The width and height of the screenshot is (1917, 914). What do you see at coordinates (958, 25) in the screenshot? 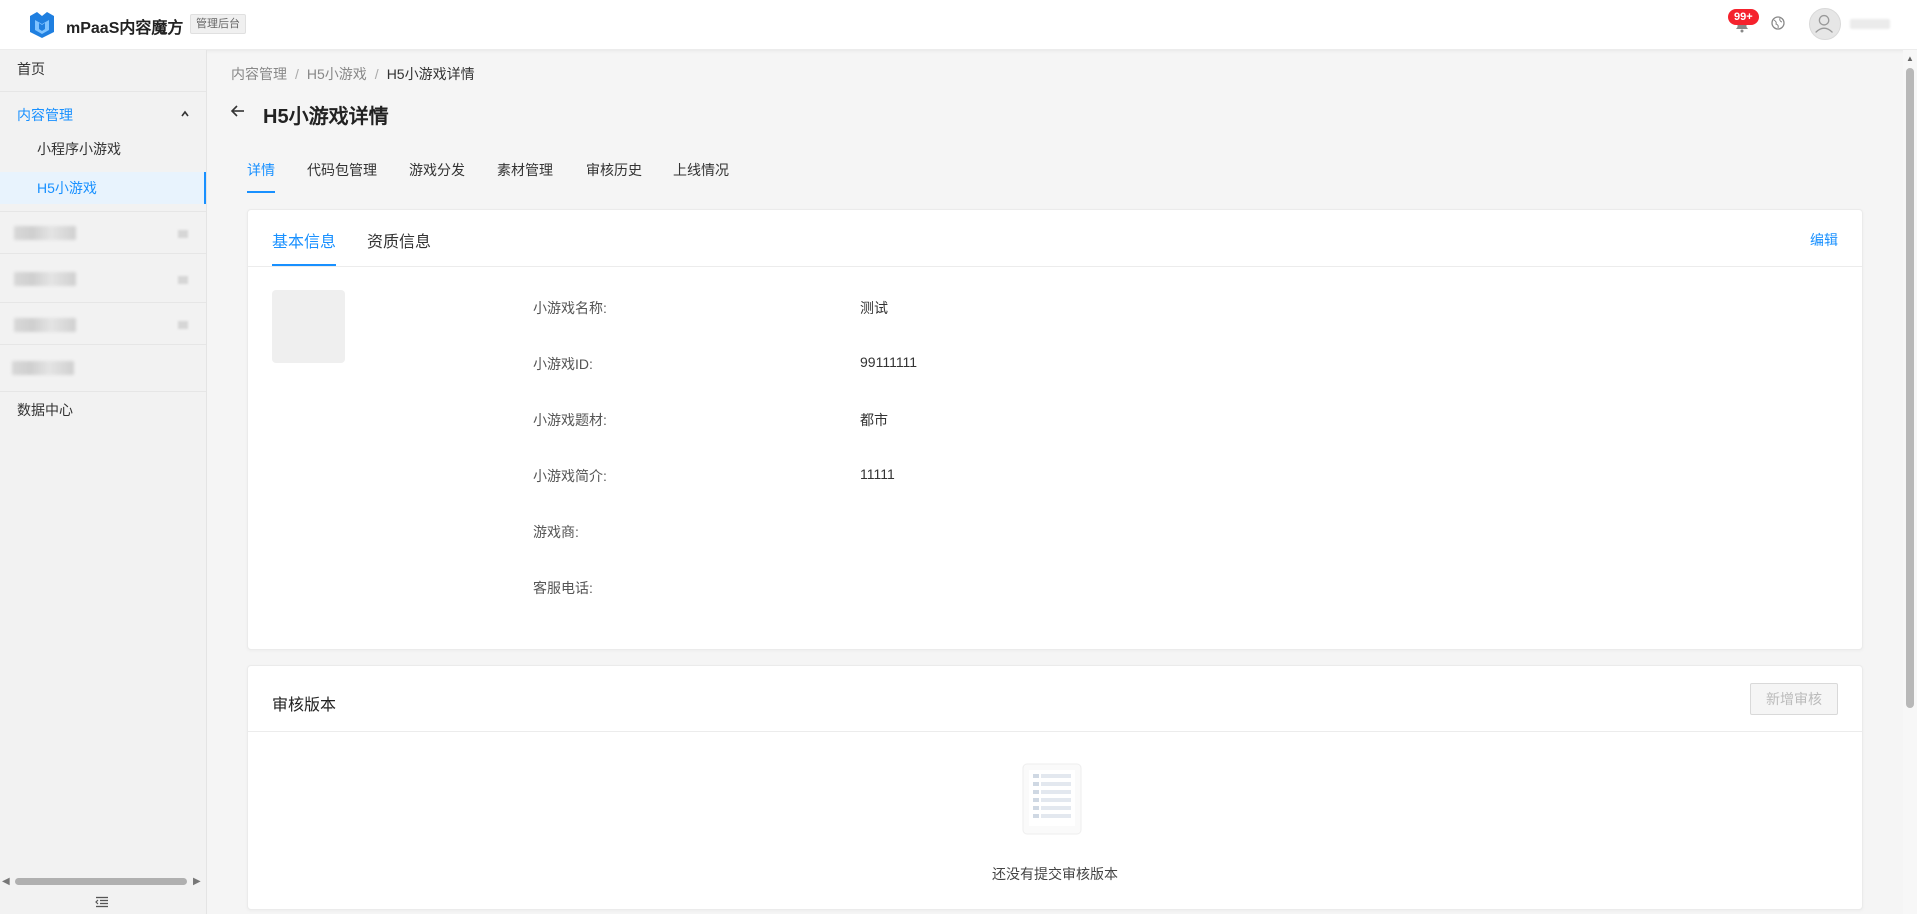
I see `top-header: mPaaS内容魔方 管理后台 99+` at bounding box center [958, 25].